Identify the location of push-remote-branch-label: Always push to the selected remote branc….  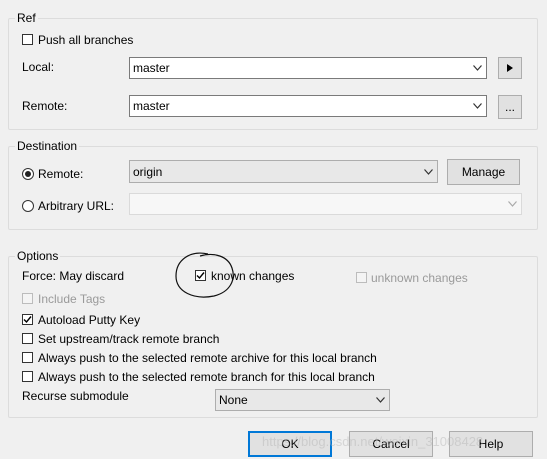
(206, 377).